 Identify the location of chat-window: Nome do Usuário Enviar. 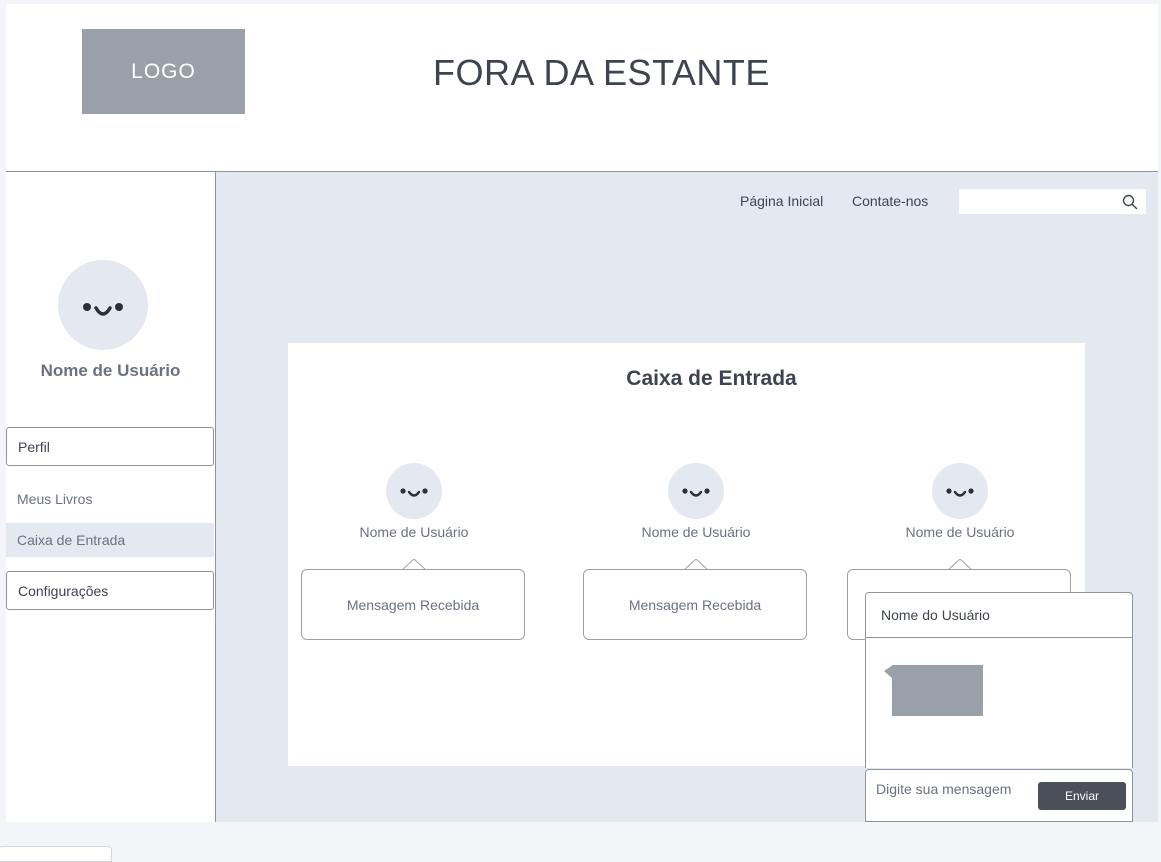
(999, 707).